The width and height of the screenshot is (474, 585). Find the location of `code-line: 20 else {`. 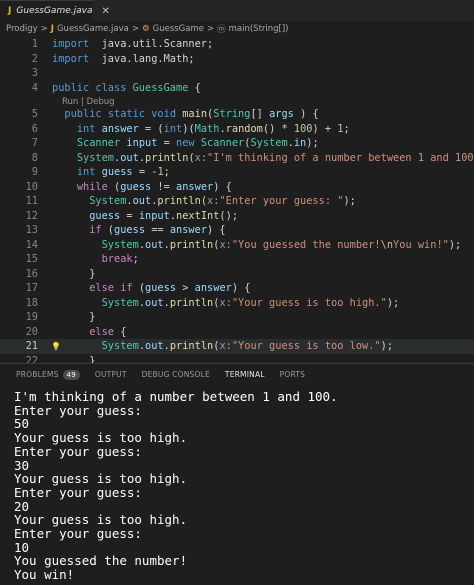

code-line: 20 else { is located at coordinates (237, 332).